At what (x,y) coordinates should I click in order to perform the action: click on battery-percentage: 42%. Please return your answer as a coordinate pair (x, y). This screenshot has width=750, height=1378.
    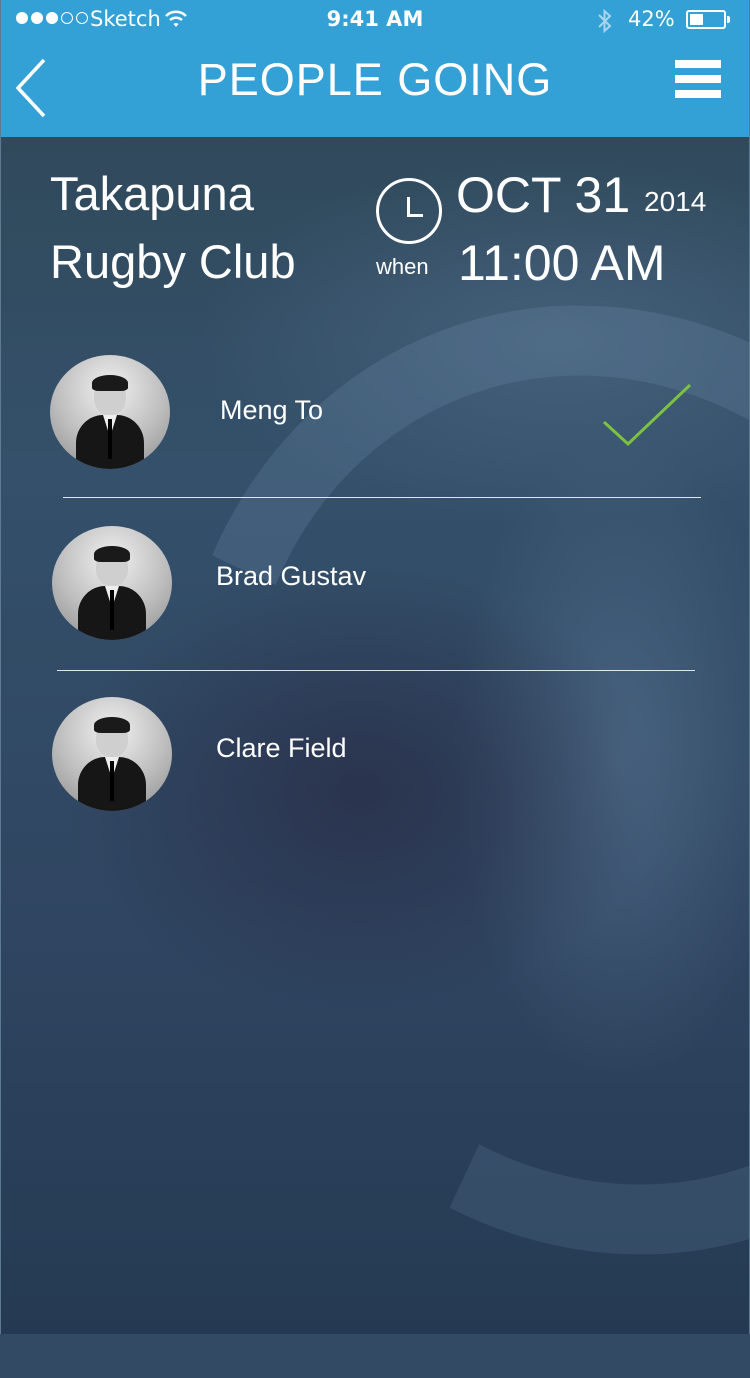
    Looking at the image, I should click on (651, 19).